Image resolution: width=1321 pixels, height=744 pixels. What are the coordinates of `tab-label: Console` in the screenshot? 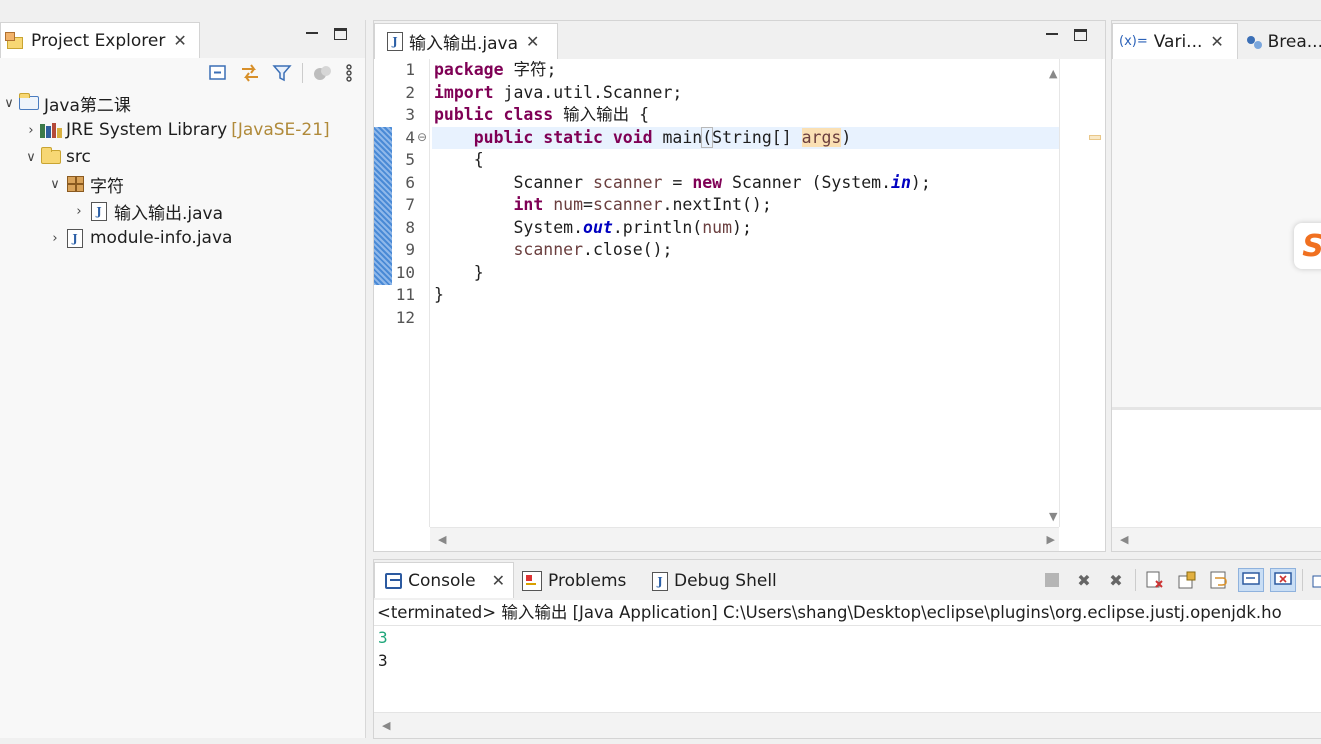 It's located at (442, 580).